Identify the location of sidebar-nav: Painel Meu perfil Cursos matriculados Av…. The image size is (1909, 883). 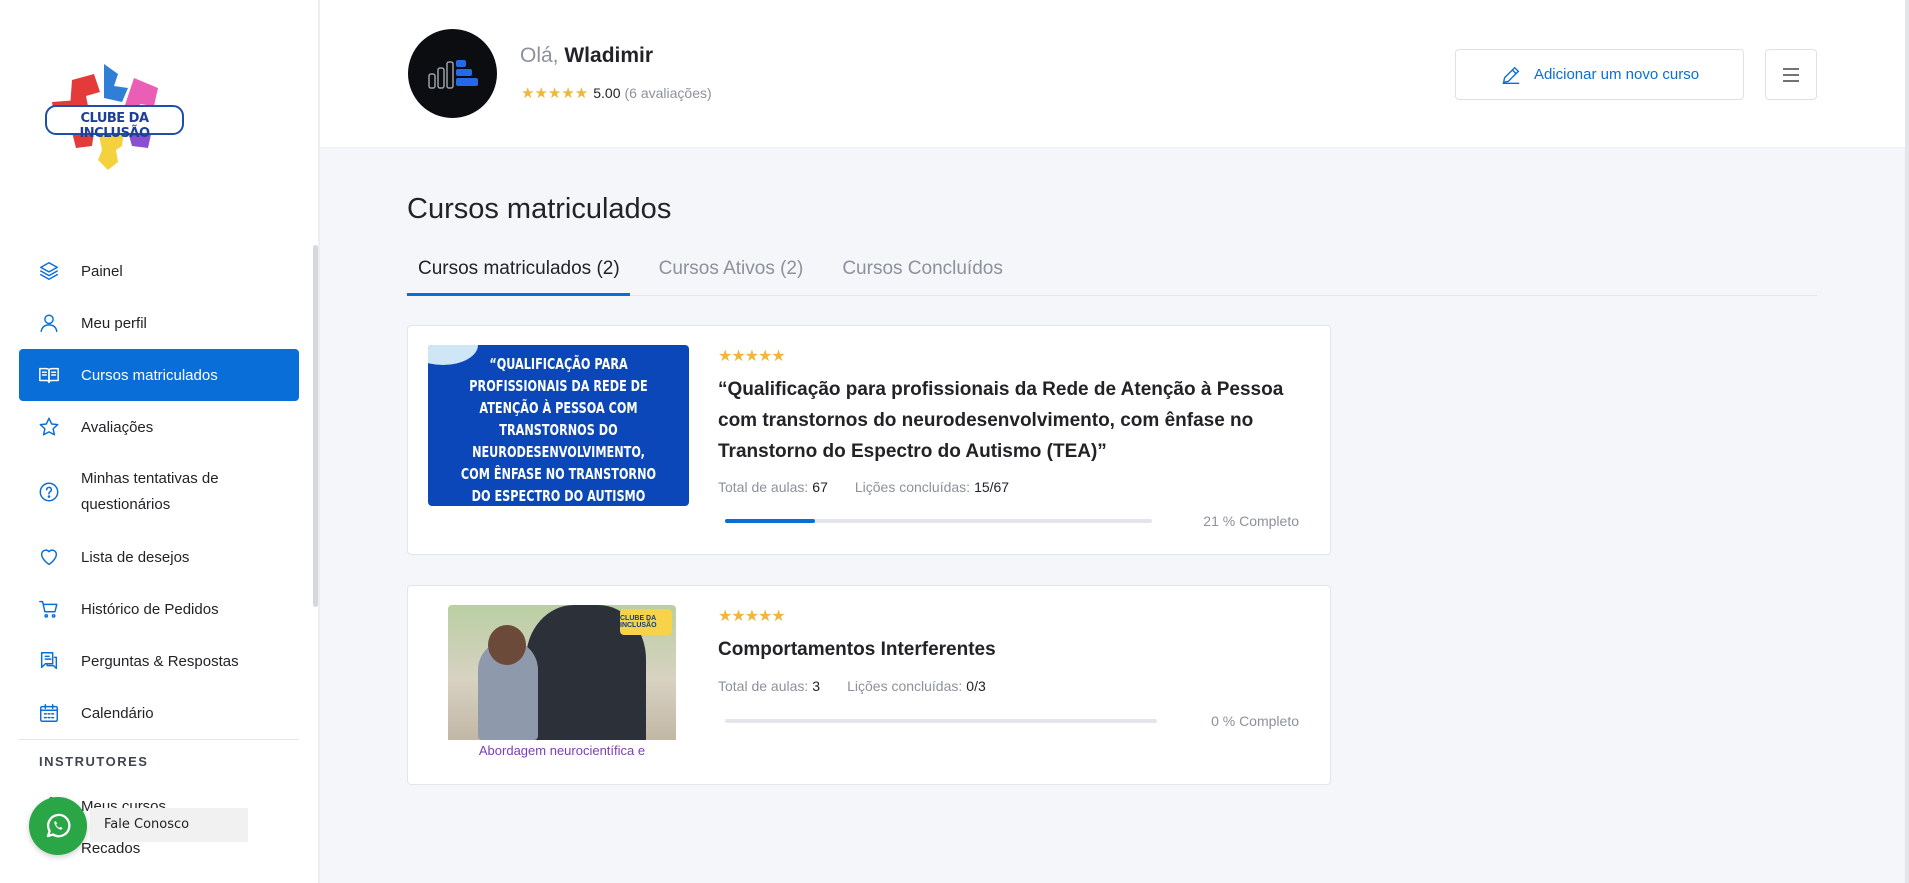
(159, 551).